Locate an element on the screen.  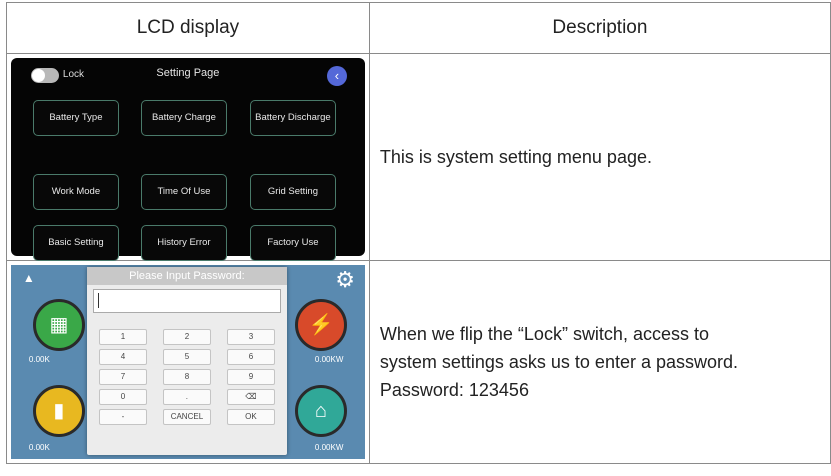
solar-power-reading: 0.00K is located at coordinates (39, 359).